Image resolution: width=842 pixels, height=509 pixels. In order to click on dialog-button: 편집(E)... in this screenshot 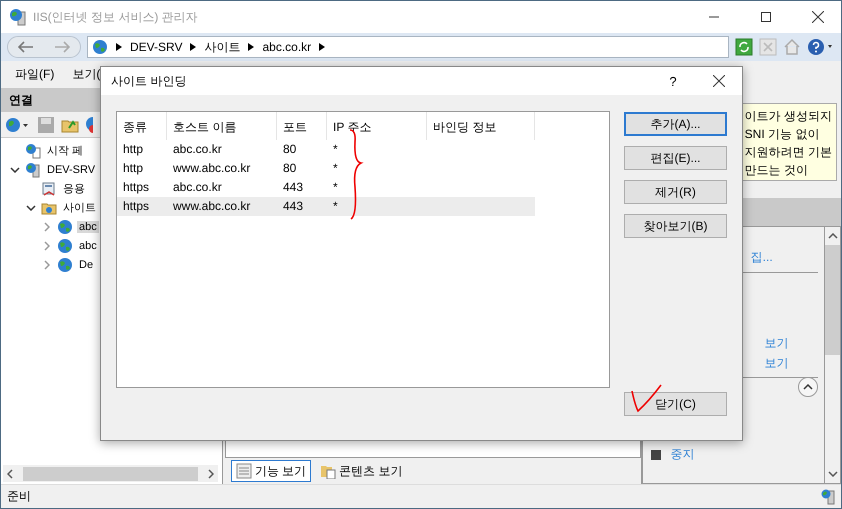, I will do `click(675, 158)`.